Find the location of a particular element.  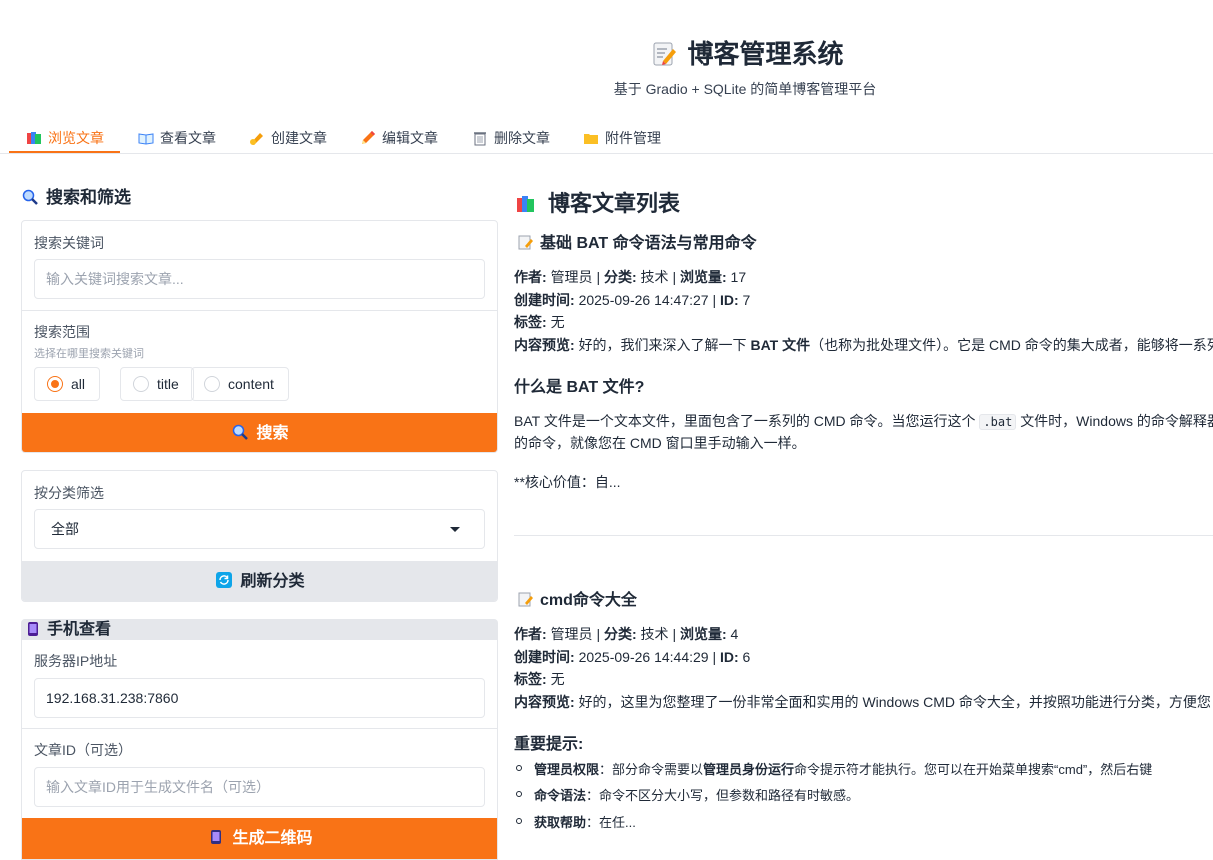

mobile-view-heading: 手机查看 is located at coordinates (259, 629).